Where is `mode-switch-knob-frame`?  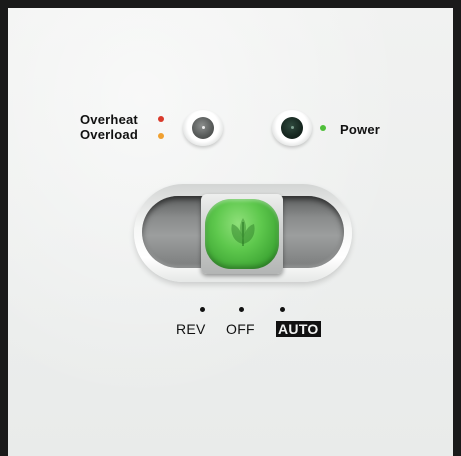 mode-switch-knob-frame is located at coordinates (242, 234).